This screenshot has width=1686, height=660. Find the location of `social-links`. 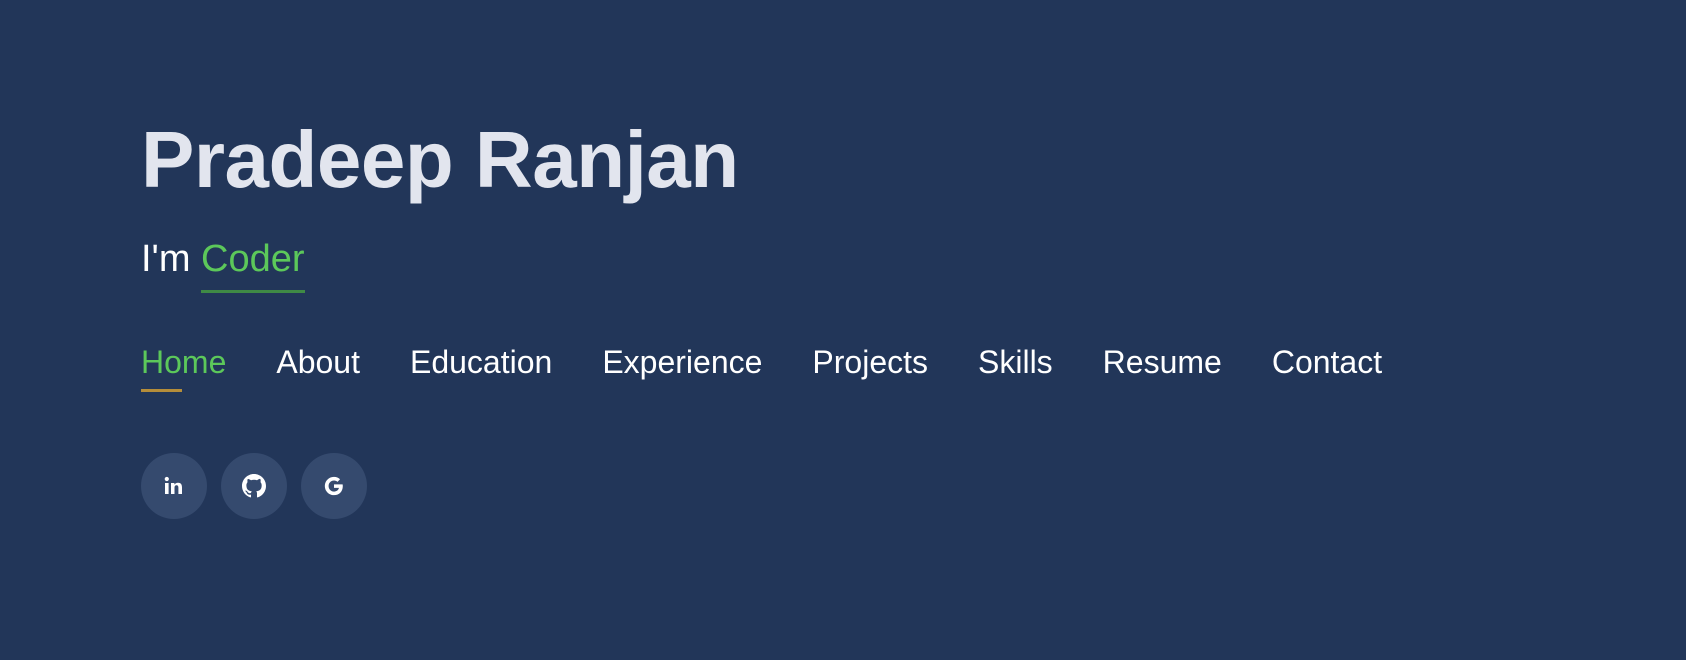

social-links is located at coordinates (261, 486).